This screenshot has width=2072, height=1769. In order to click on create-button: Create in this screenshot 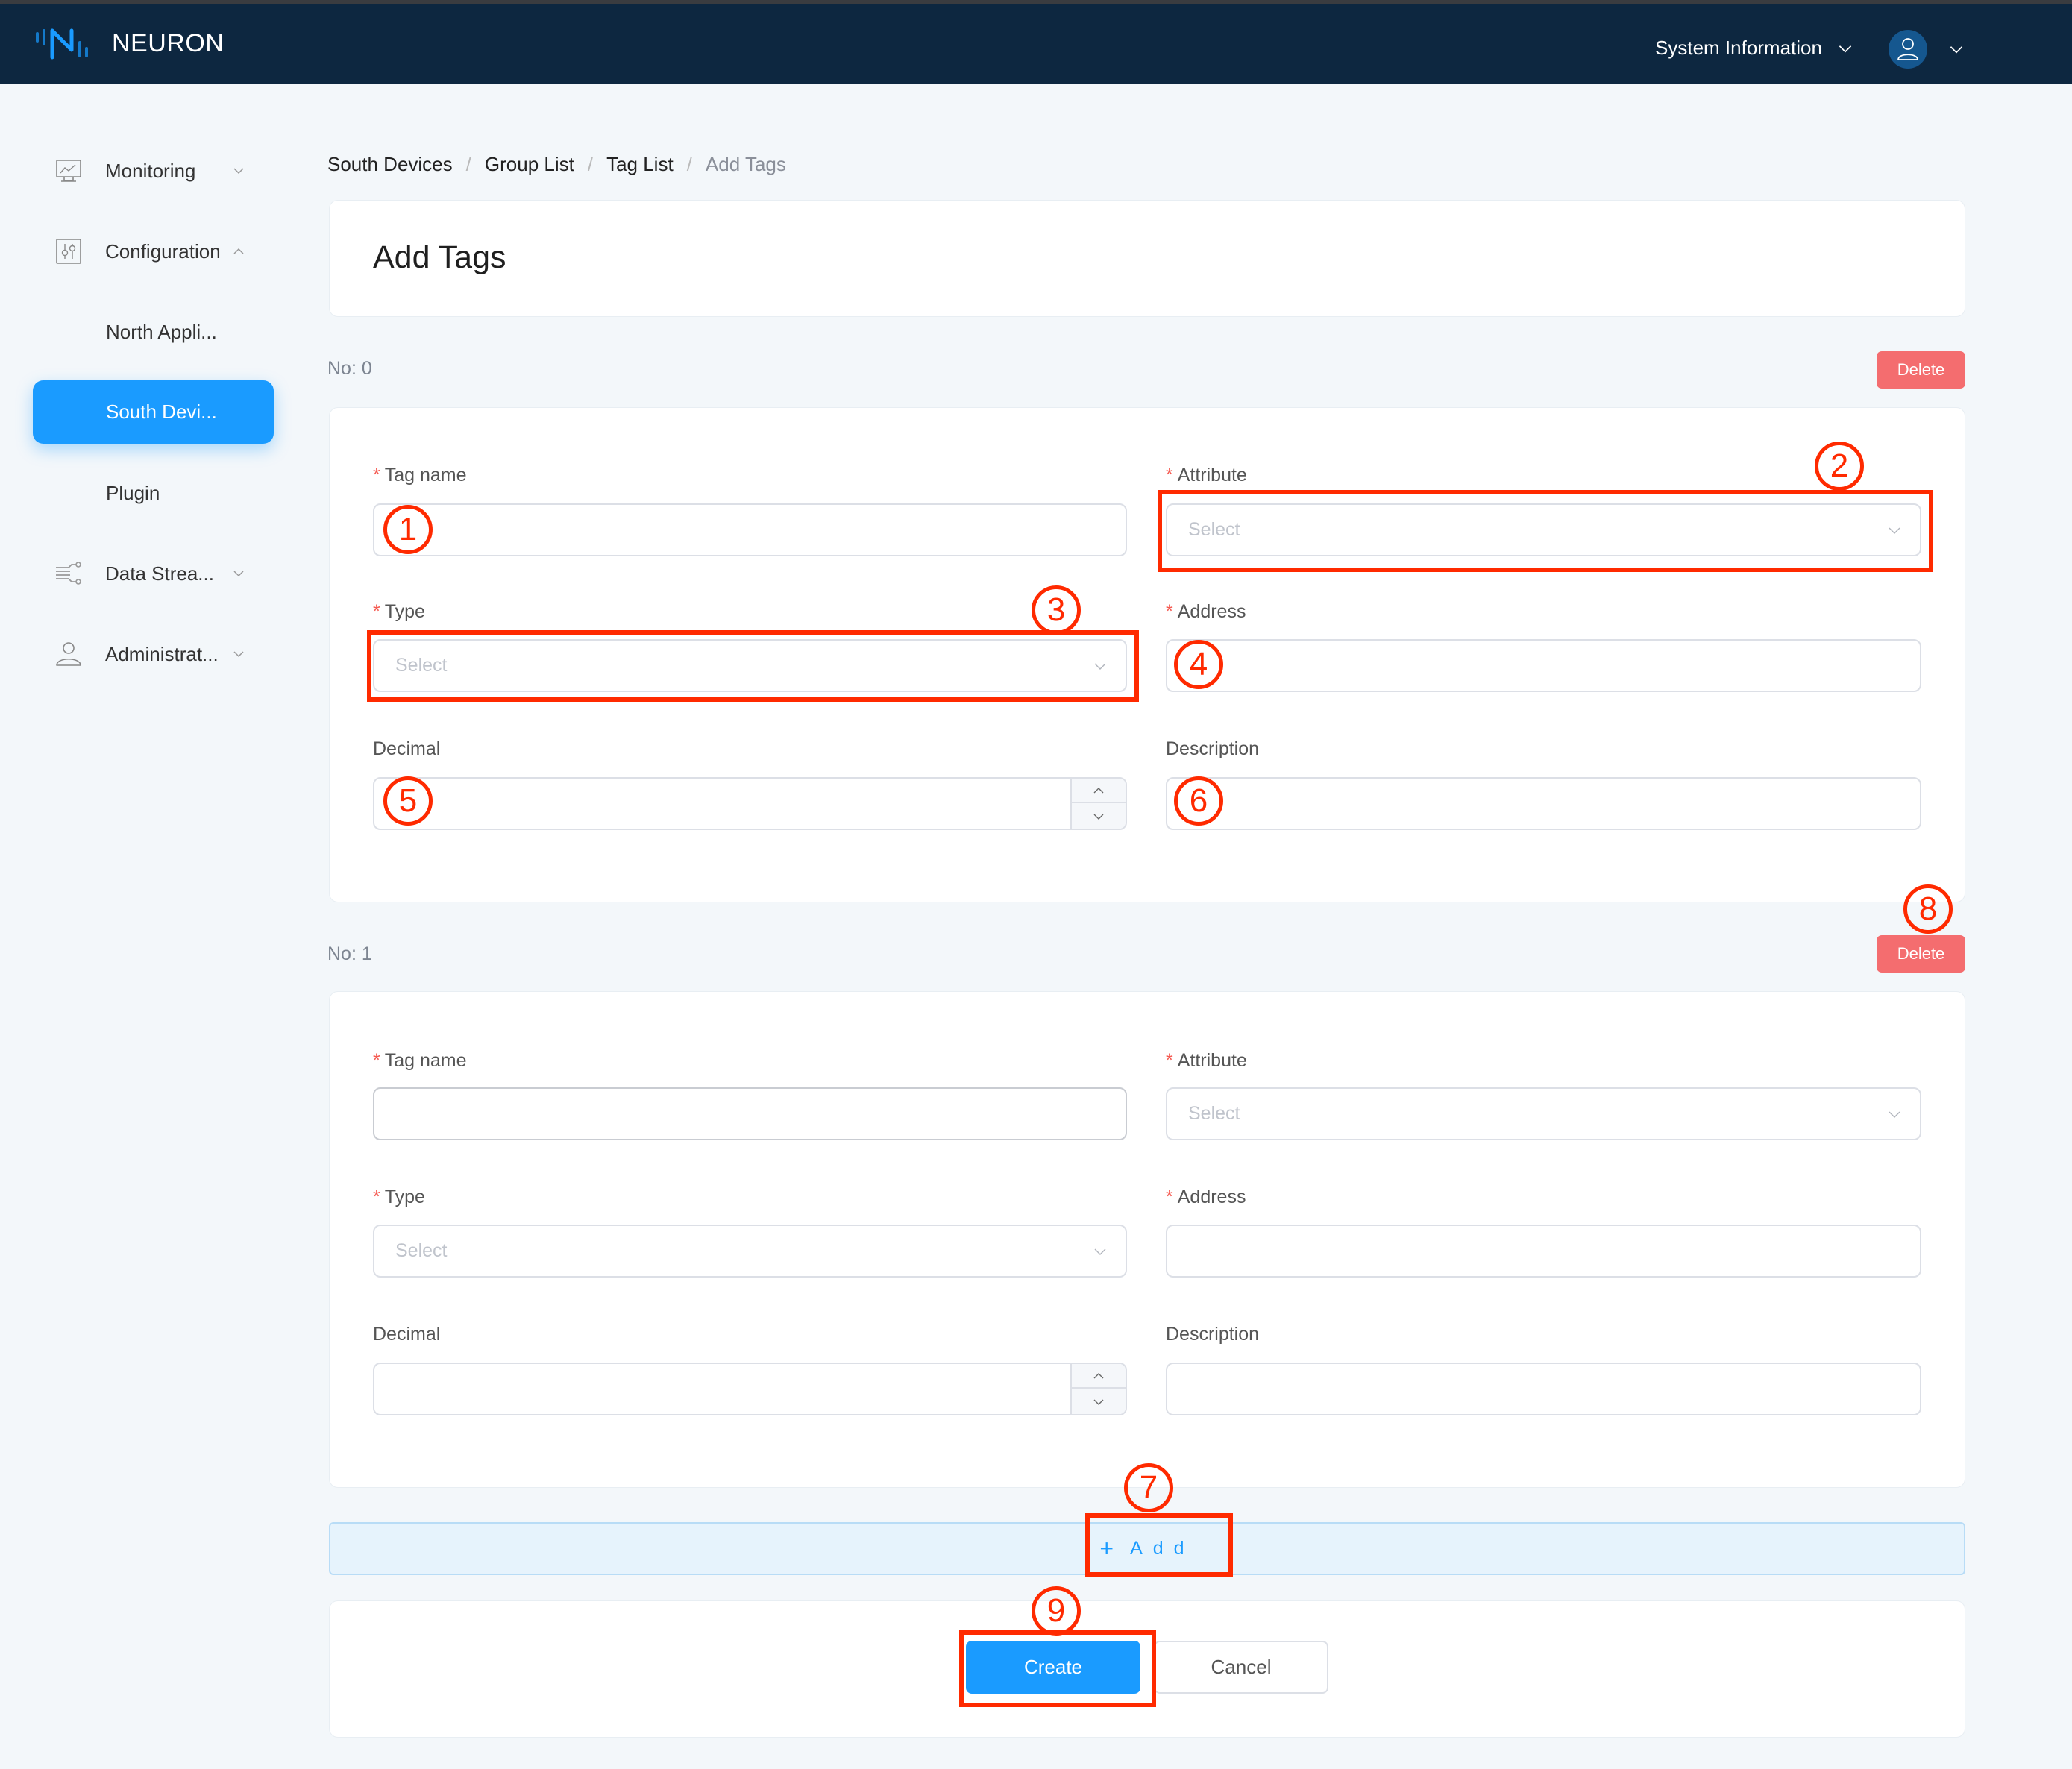, I will do `click(1053, 1667)`.